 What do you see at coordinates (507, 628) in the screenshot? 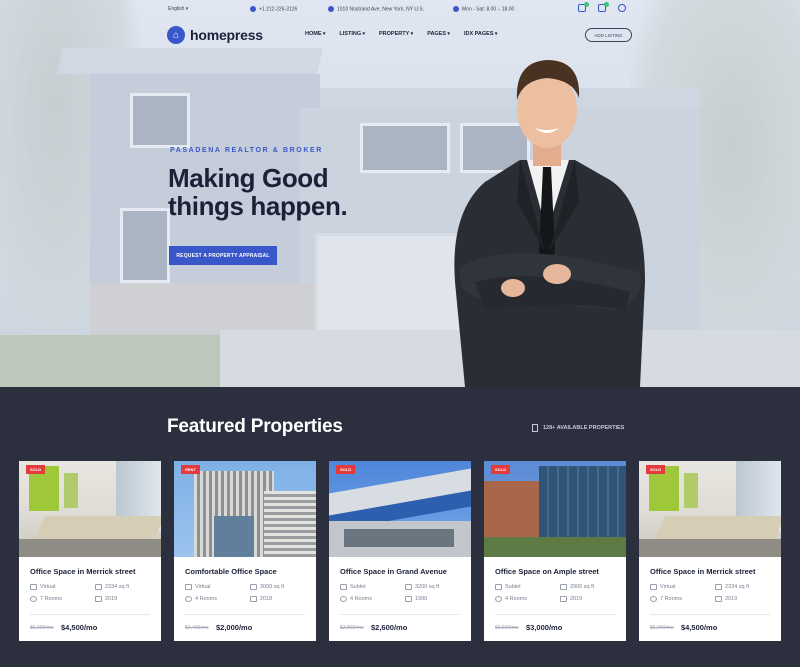
I see `old-price: $3,500/mo` at bounding box center [507, 628].